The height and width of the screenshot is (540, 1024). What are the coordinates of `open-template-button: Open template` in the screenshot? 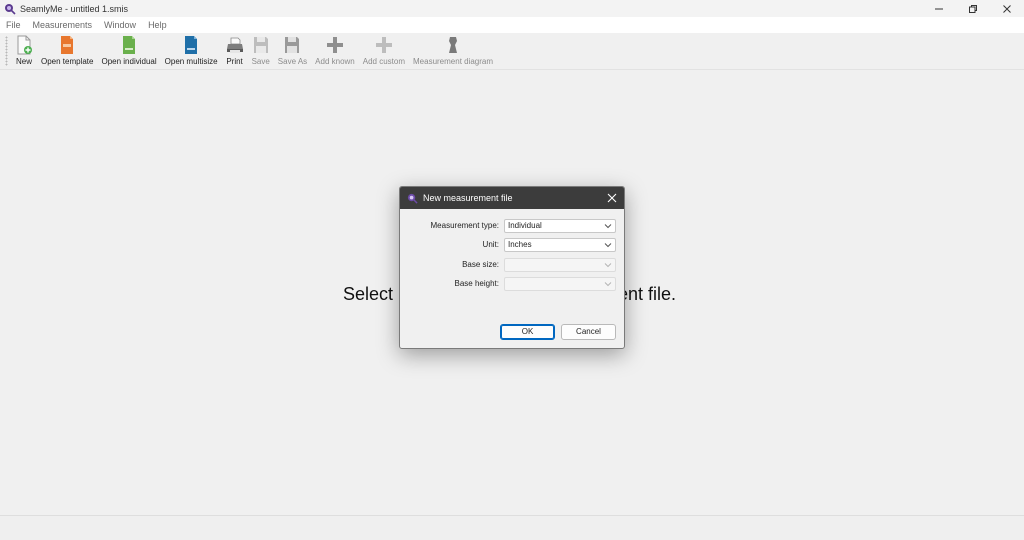 It's located at (67, 49).